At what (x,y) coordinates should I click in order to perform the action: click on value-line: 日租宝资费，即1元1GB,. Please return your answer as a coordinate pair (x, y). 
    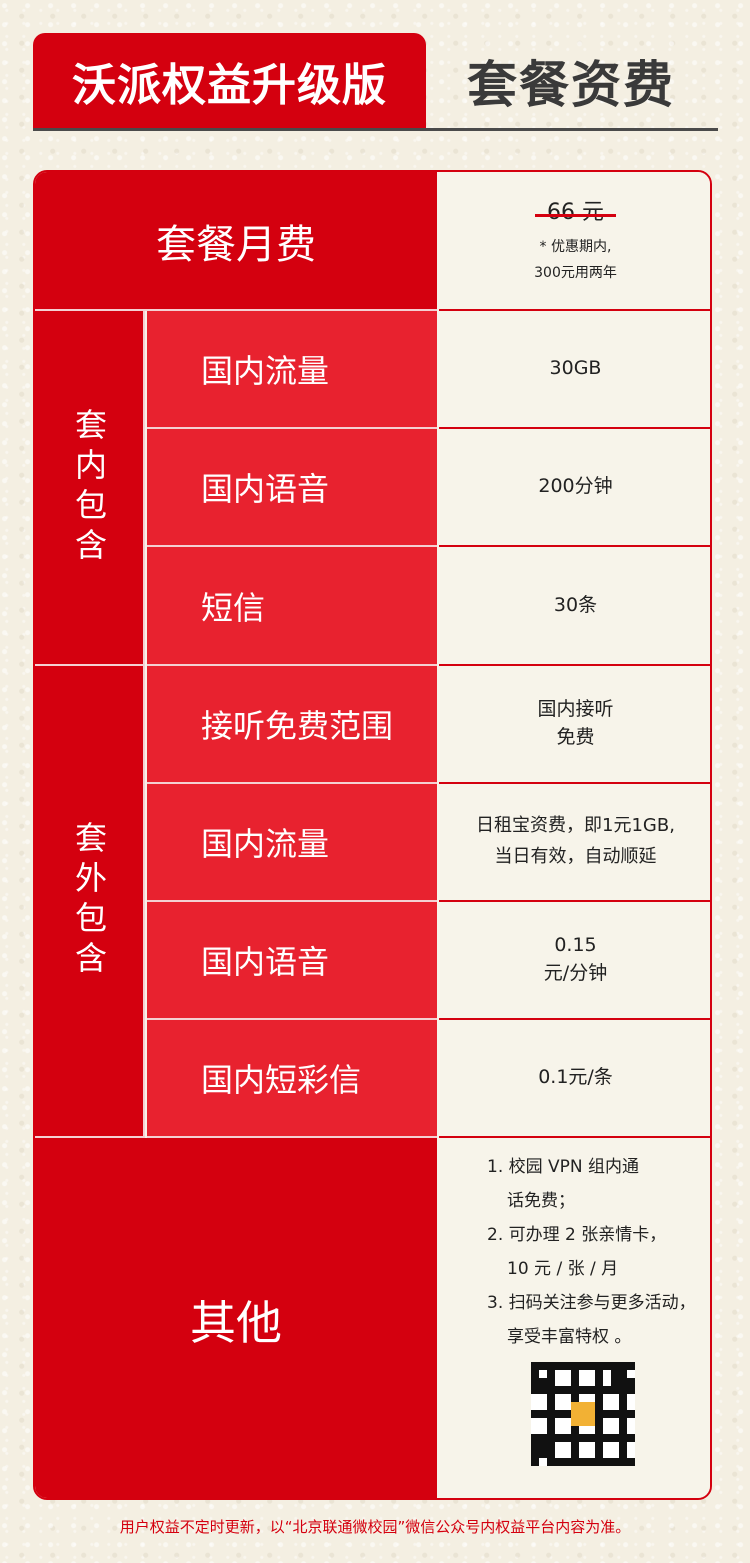
    Looking at the image, I should click on (575, 826).